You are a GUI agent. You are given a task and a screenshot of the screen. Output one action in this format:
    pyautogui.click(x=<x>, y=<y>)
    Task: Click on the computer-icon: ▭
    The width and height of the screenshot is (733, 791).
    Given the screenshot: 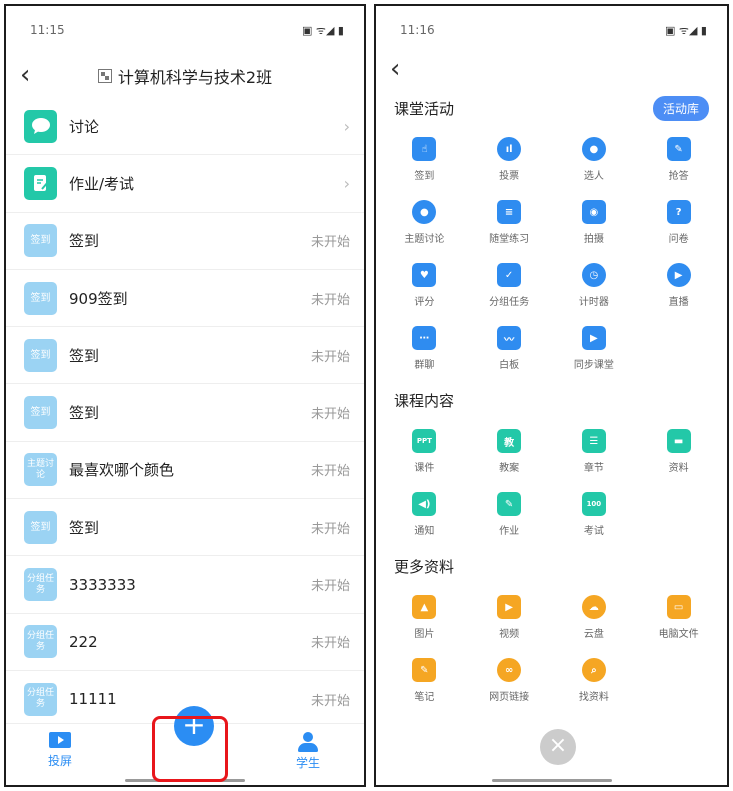 What is the action you would take?
    pyautogui.click(x=678, y=607)
    